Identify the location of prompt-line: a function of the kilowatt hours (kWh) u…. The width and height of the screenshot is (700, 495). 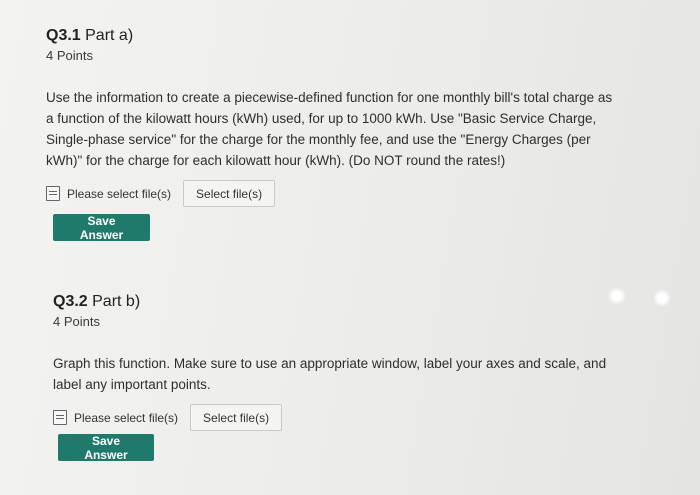
(321, 118).